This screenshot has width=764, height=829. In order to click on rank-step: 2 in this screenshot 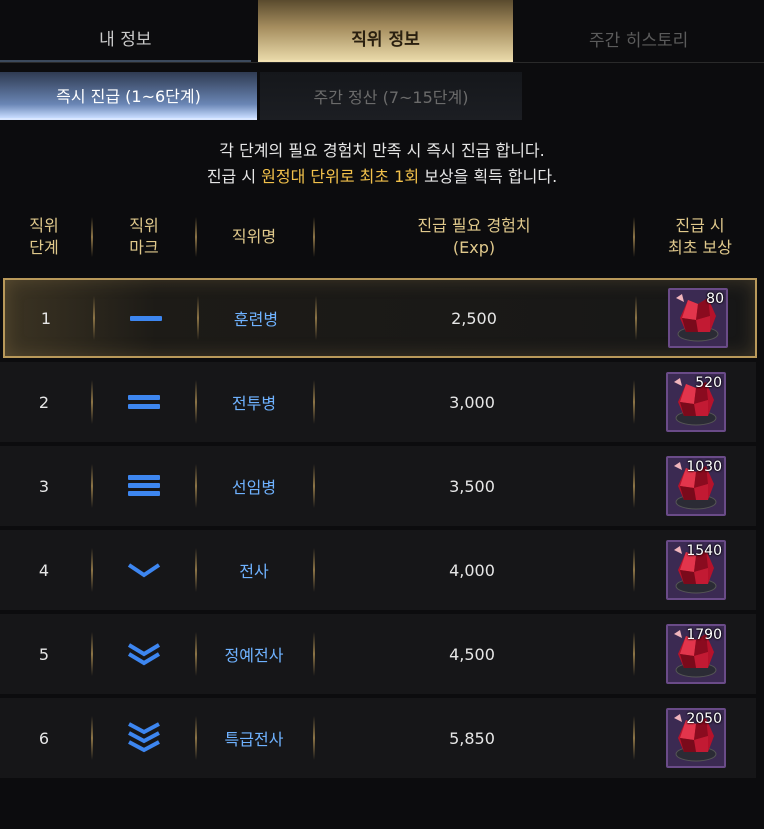, I will do `click(44, 402)`.